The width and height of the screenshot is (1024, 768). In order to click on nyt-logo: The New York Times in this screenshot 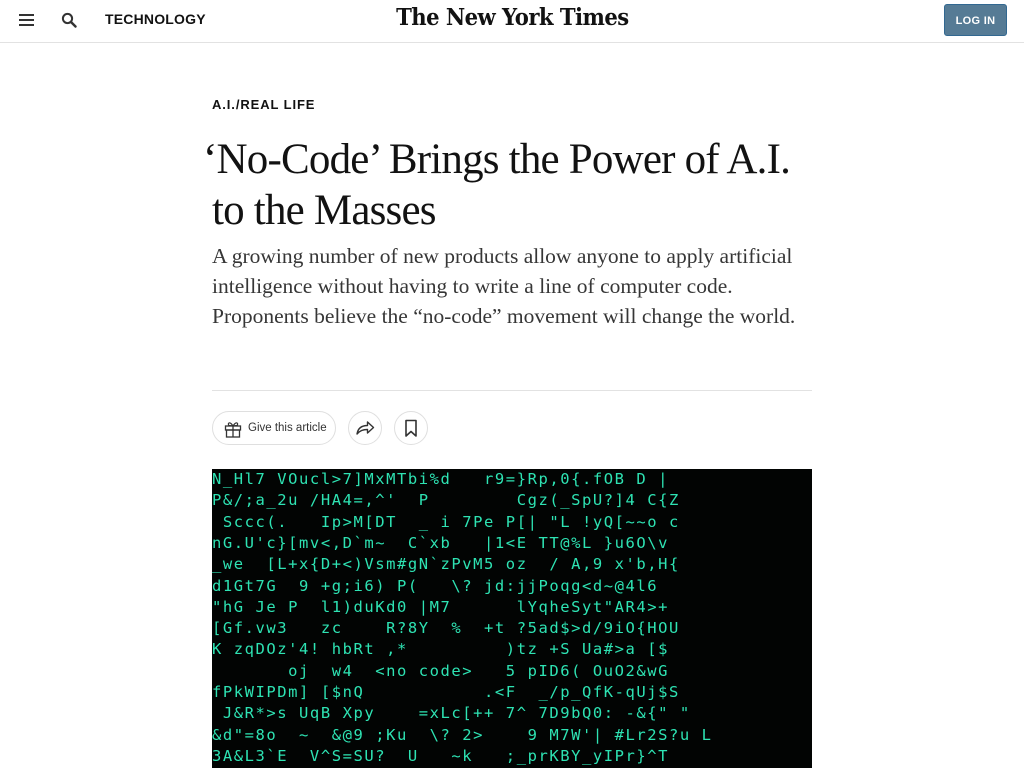, I will do `click(512, 17)`.